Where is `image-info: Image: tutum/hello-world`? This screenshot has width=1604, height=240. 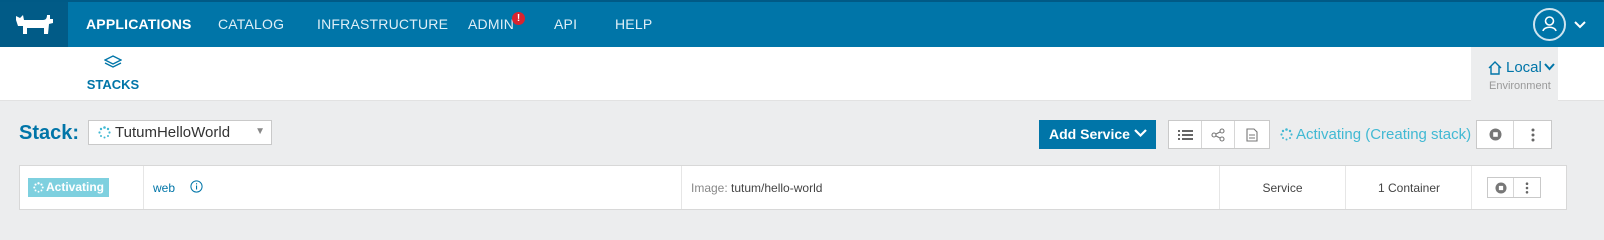 image-info: Image: tutum/hello-world is located at coordinates (756, 188).